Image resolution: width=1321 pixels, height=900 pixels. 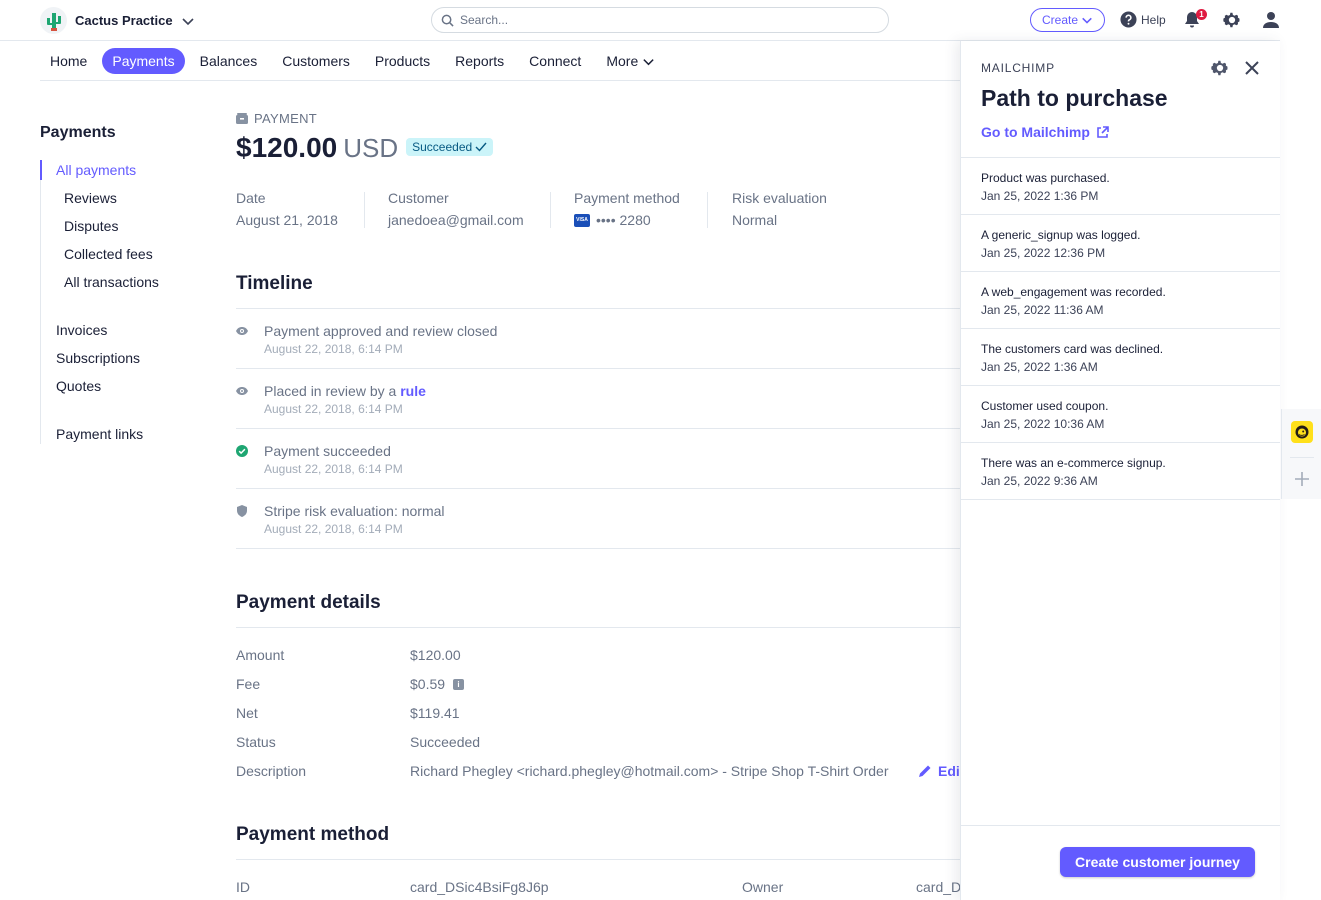 I want to click on search-input, so click(x=660, y=20).